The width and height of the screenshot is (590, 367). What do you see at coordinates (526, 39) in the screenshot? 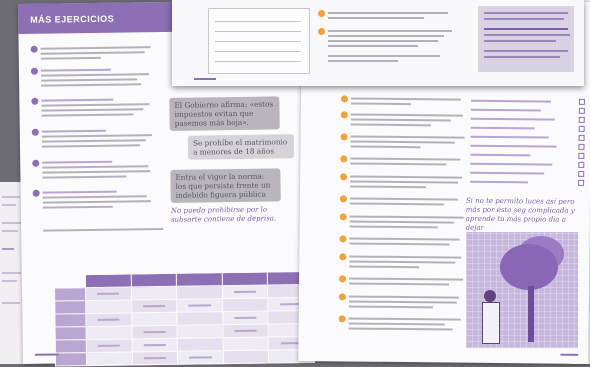
I see `info-panel` at bounding box center [526, 39].